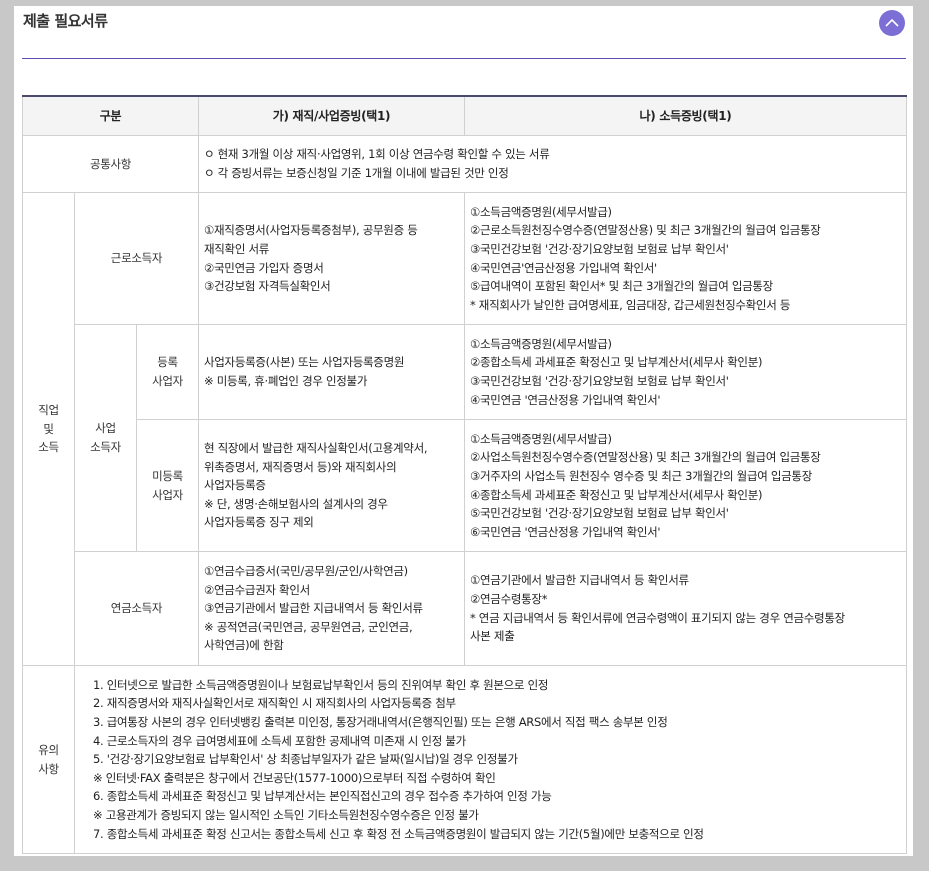  Describe the element at coordinates (237, 248) in the screenshot. I see `list-item: 재직확인 서류` at that location.